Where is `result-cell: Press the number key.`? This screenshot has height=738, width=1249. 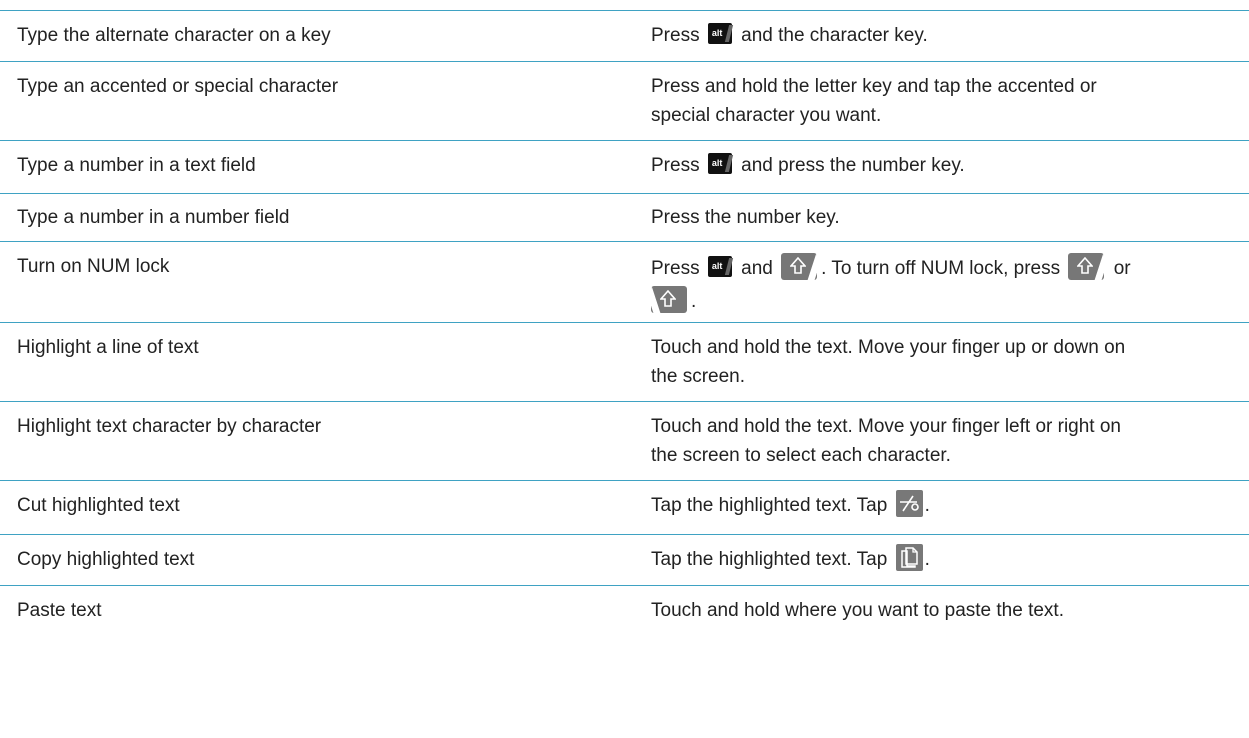 result-cell: Press the number key. is located at coordinates (745, 217).